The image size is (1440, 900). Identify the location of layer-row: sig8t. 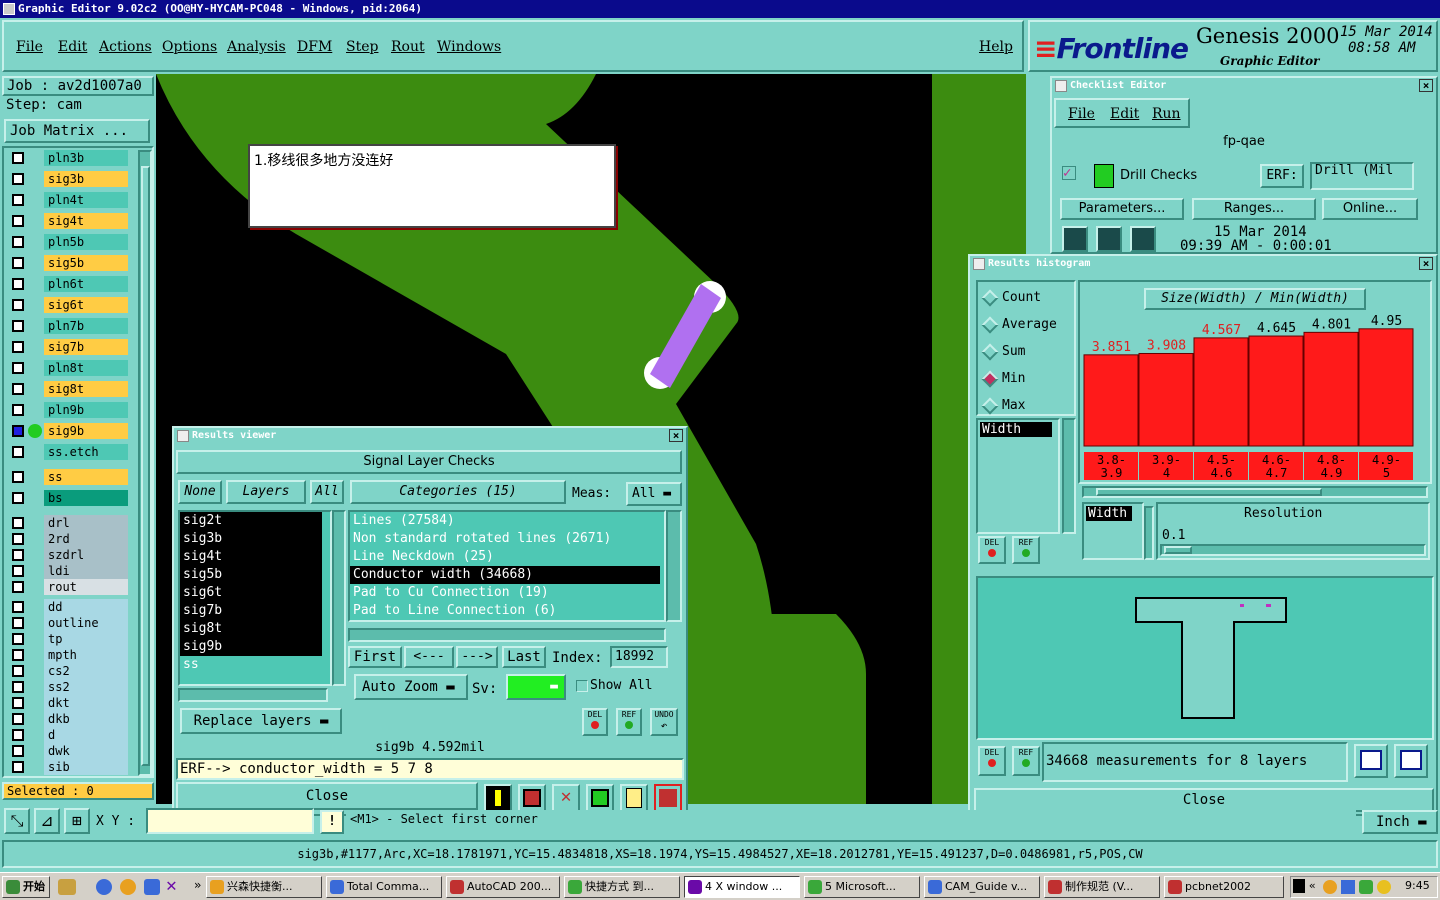
(68, 389).